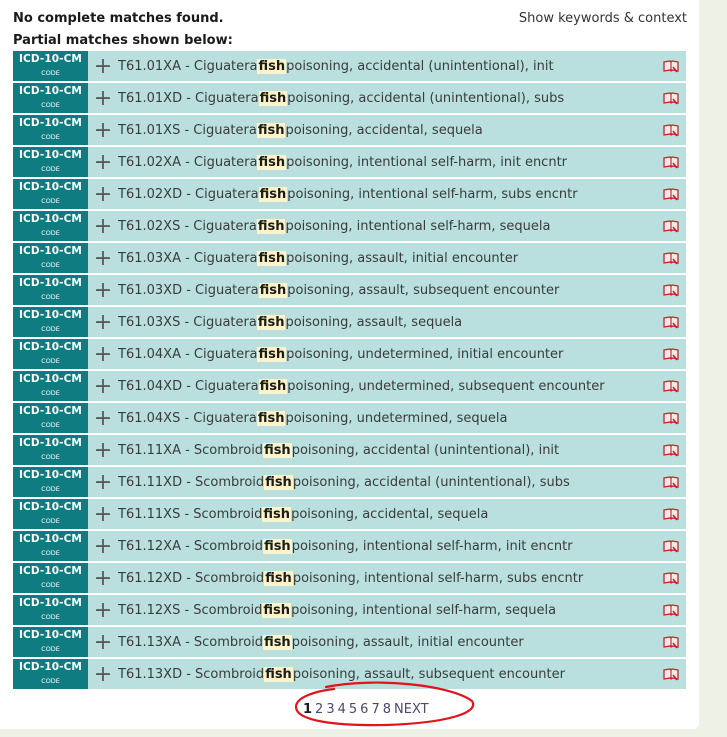  I want to click on page-link: 6, so click(364, 709).